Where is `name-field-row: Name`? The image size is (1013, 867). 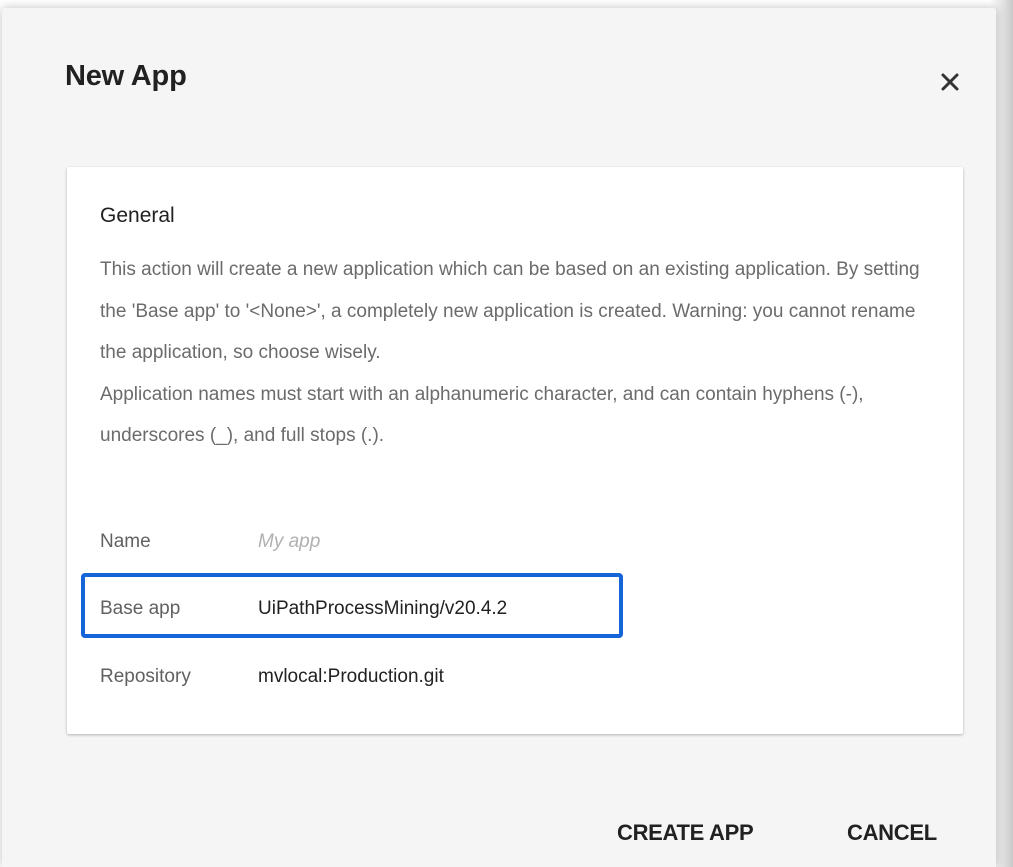
name-field-row: Name is located at coordinates (329, 542).